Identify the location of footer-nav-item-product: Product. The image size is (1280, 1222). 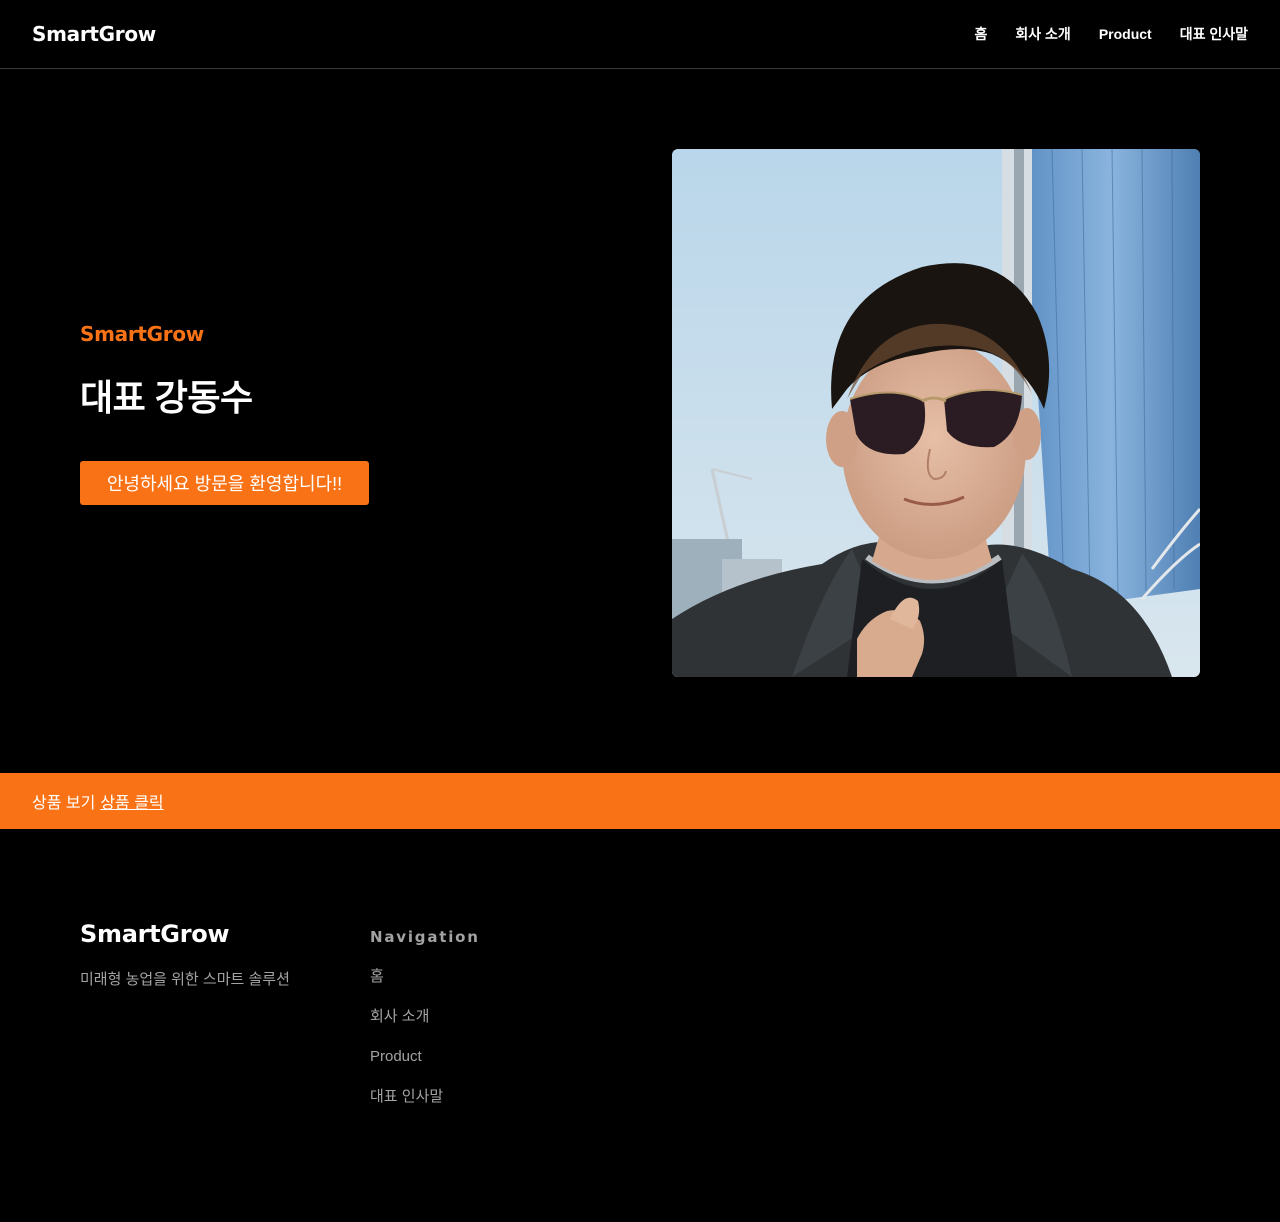
(406, 1056).